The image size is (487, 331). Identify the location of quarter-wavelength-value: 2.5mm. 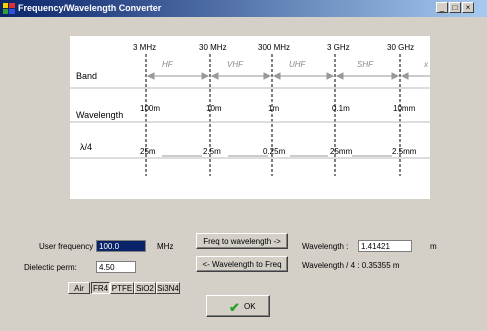
(404, 151).